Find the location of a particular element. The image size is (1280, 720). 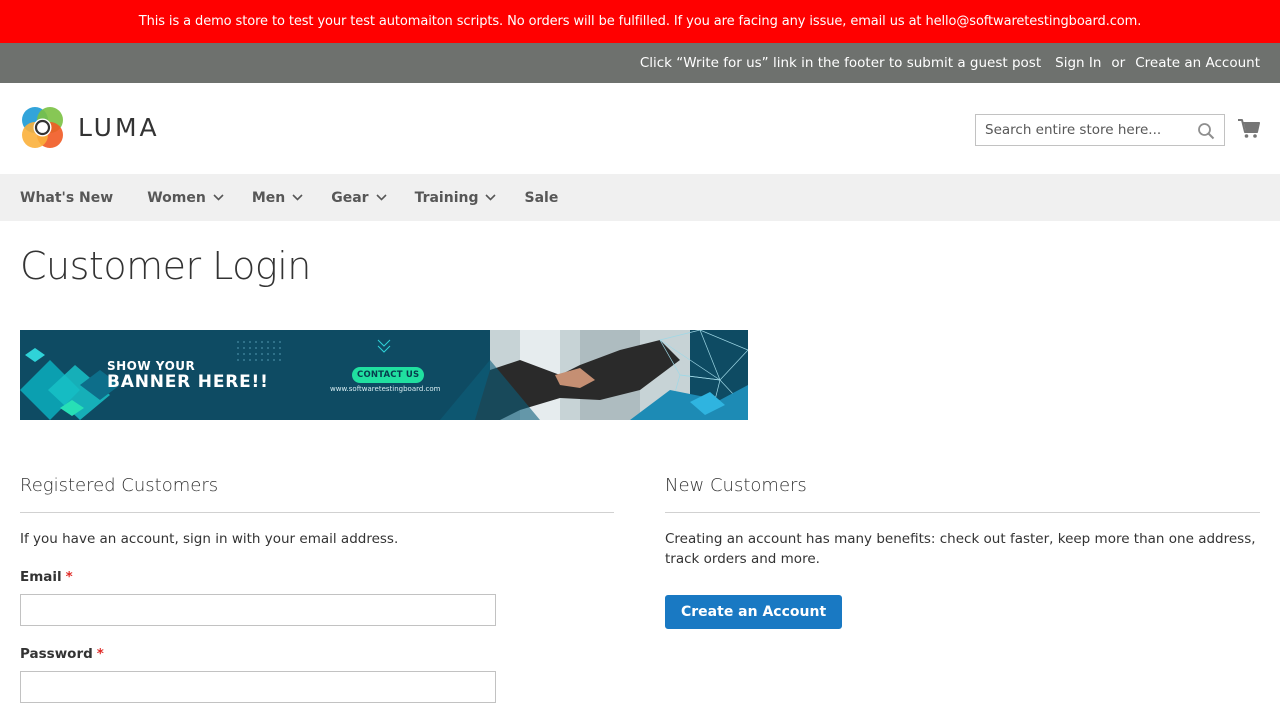

create-account-button: Create an Account is located at coordinates (754, 612).